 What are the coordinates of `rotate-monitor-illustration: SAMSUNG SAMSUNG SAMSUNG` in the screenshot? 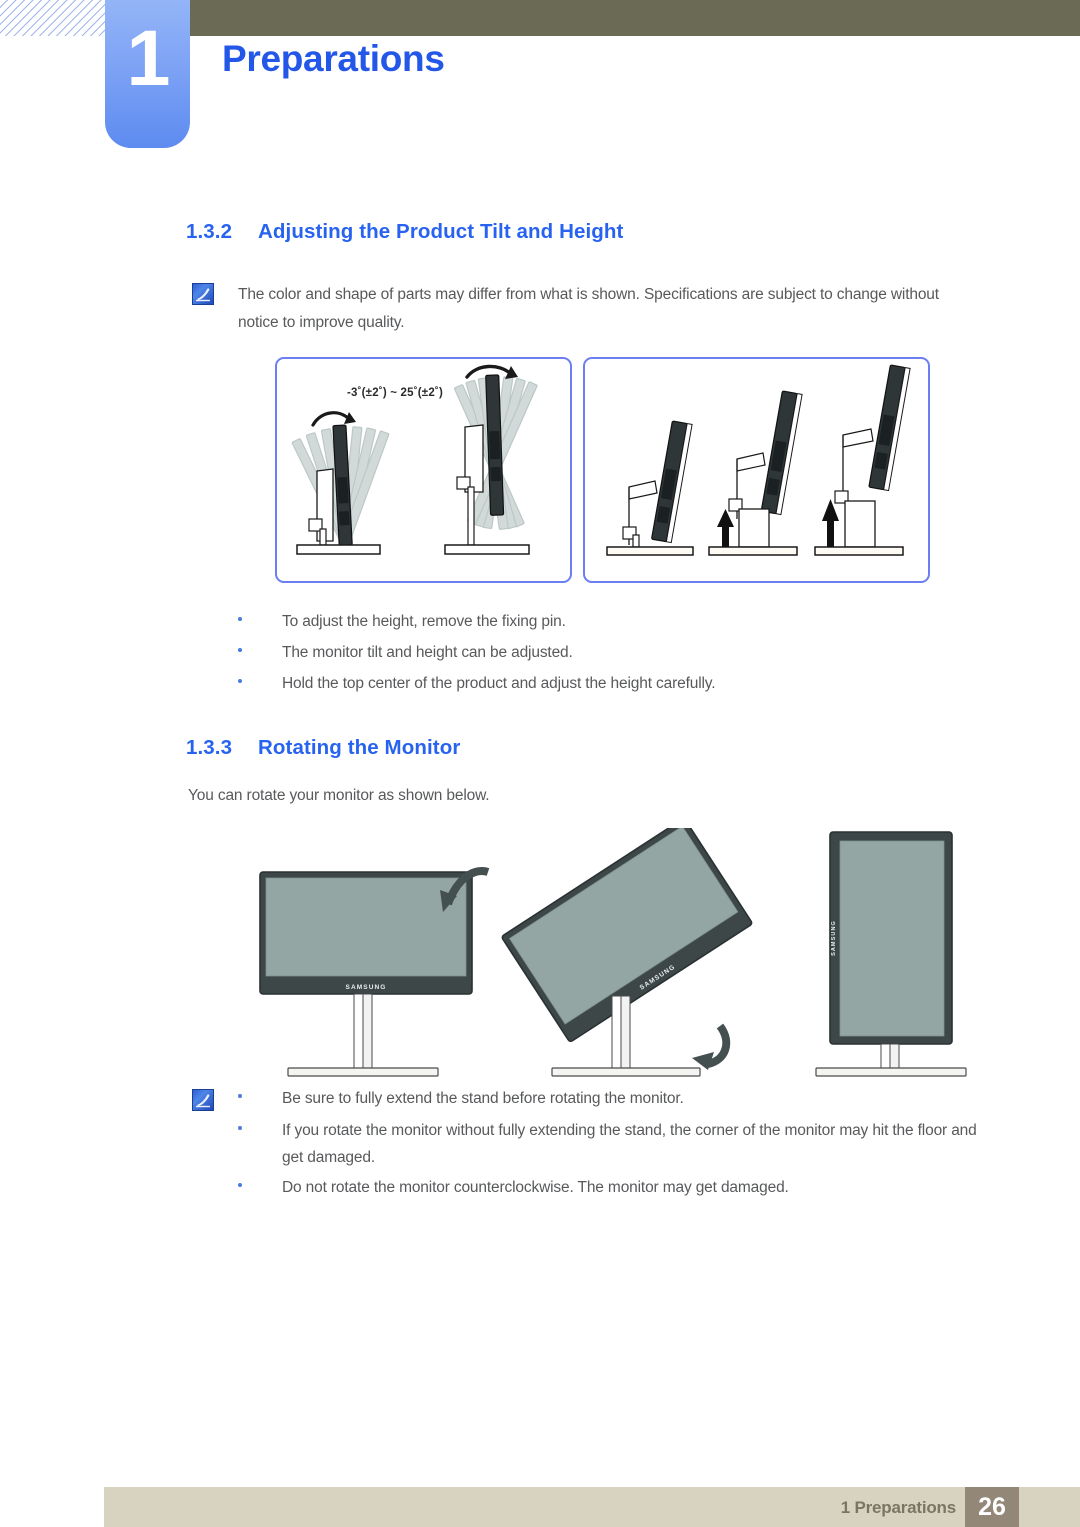 It's located at (610, 953).